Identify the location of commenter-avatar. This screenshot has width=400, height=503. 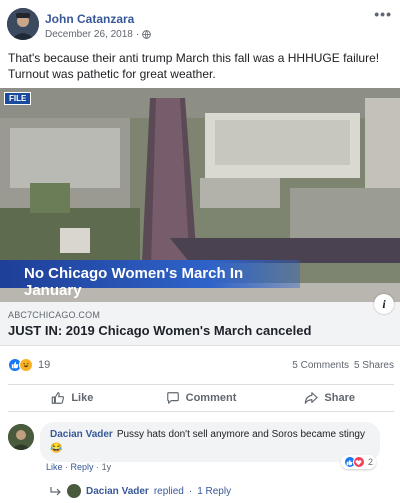
(21, 437).